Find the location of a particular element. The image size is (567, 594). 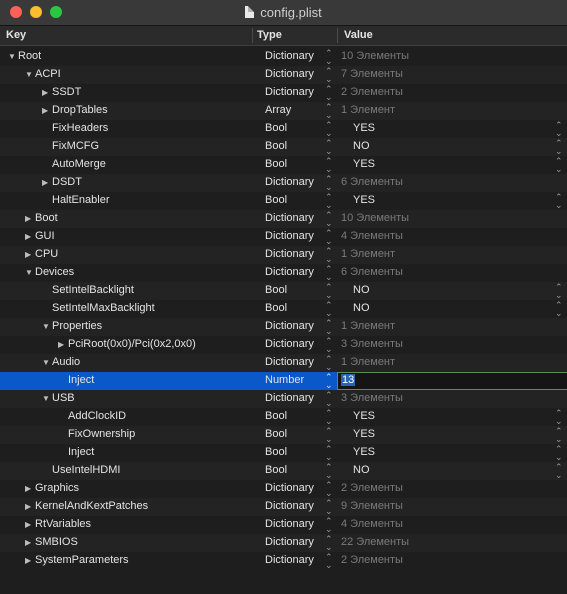

plist-row: ▶ Boot Dictionary ⌃ ⌄ 10 Элементы is located at coordinates (283, 219).